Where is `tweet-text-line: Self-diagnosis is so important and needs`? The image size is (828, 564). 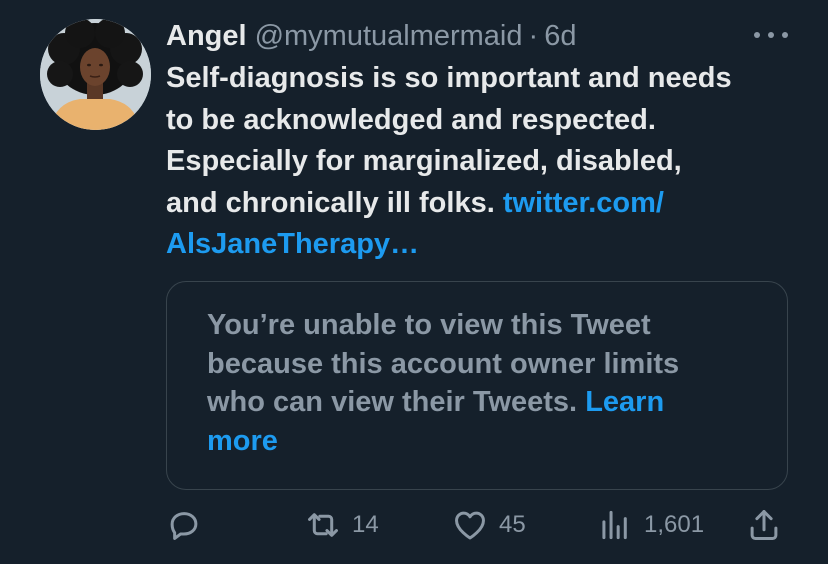
tweet-text-line: Self-diagnosis is so important and needs is located at coordinates (449, 78).